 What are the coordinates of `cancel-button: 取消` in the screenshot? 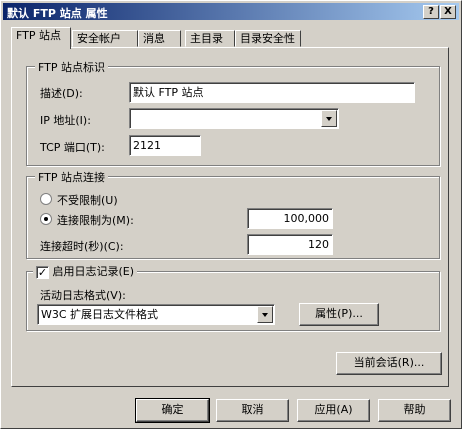 It's located at (252, 410).